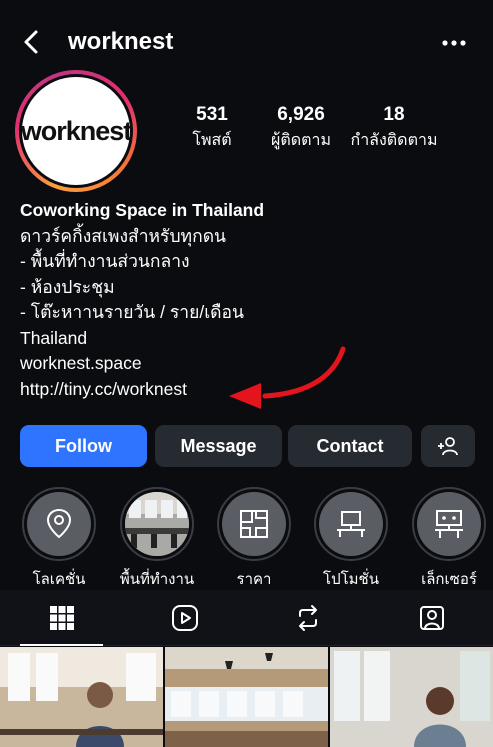 The width and height of the screenshot is (493, 747). Describe the element at coordinates (394, 114) in the screenshot. I see `stat-following-value: 18` at that location.